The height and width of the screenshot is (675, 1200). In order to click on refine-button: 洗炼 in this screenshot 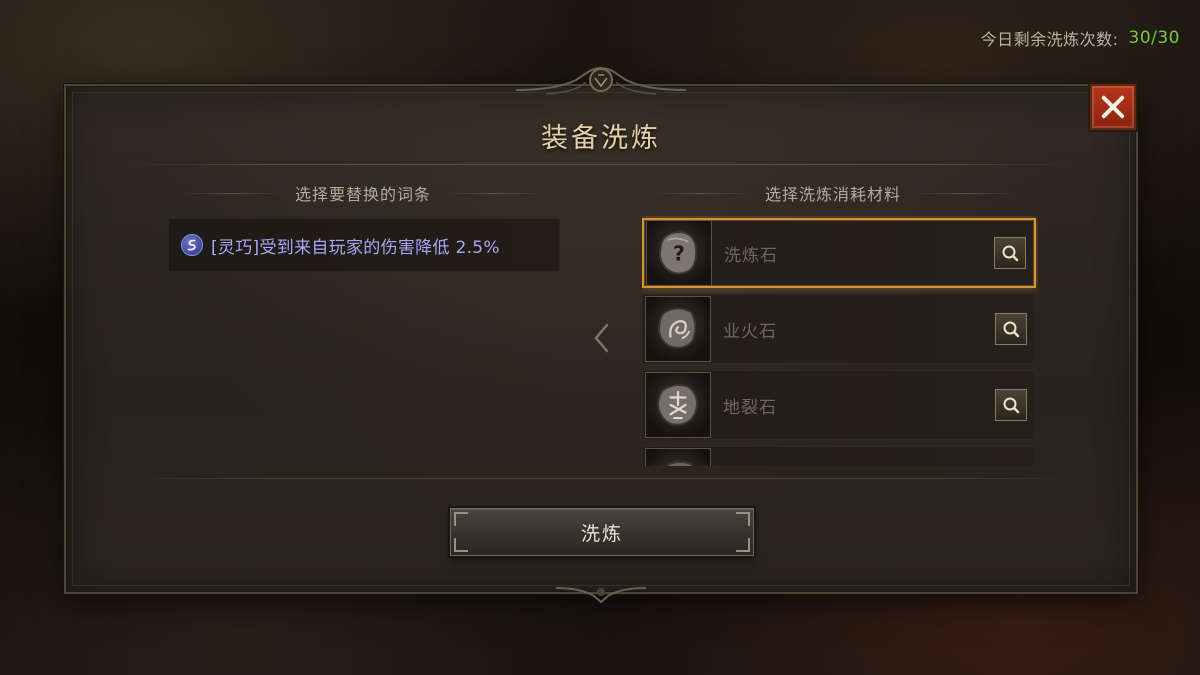, I will do `click(602, 532)`.